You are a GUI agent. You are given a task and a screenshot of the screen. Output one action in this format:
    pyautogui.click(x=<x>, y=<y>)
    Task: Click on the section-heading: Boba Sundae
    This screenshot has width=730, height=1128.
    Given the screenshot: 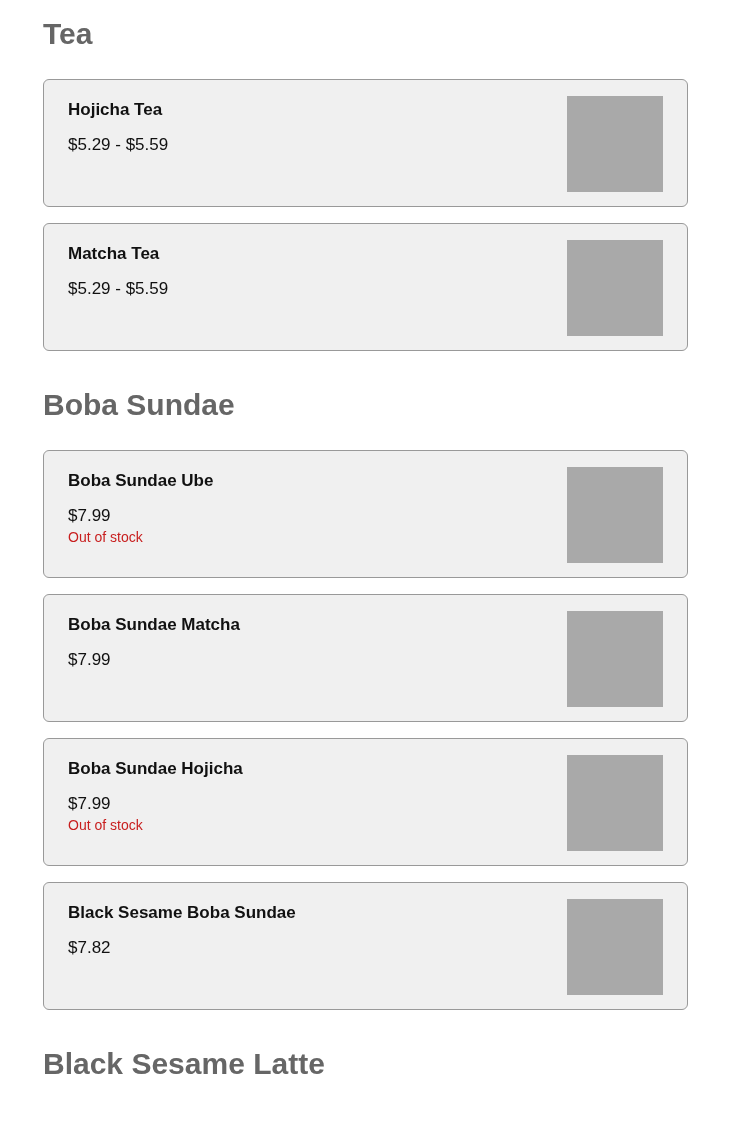 What is the action you would take?
    pyautogui.click(x=139, y=405)
    